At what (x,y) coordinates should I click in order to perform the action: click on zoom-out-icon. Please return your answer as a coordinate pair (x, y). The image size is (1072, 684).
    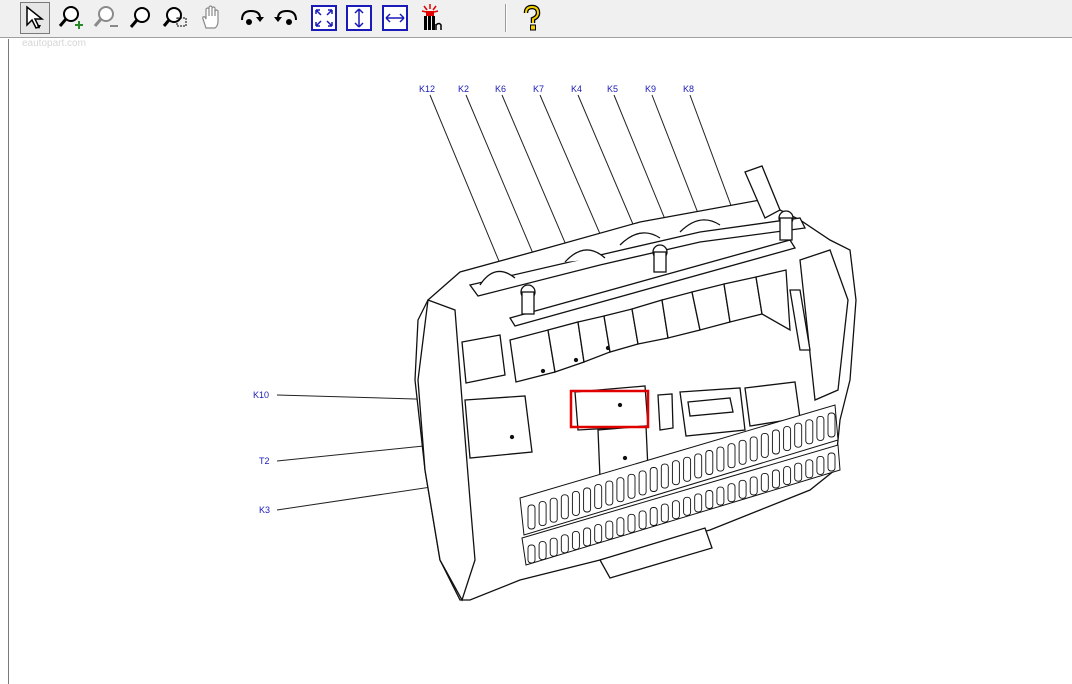
    Looking at the image, I should click on (105, 16).